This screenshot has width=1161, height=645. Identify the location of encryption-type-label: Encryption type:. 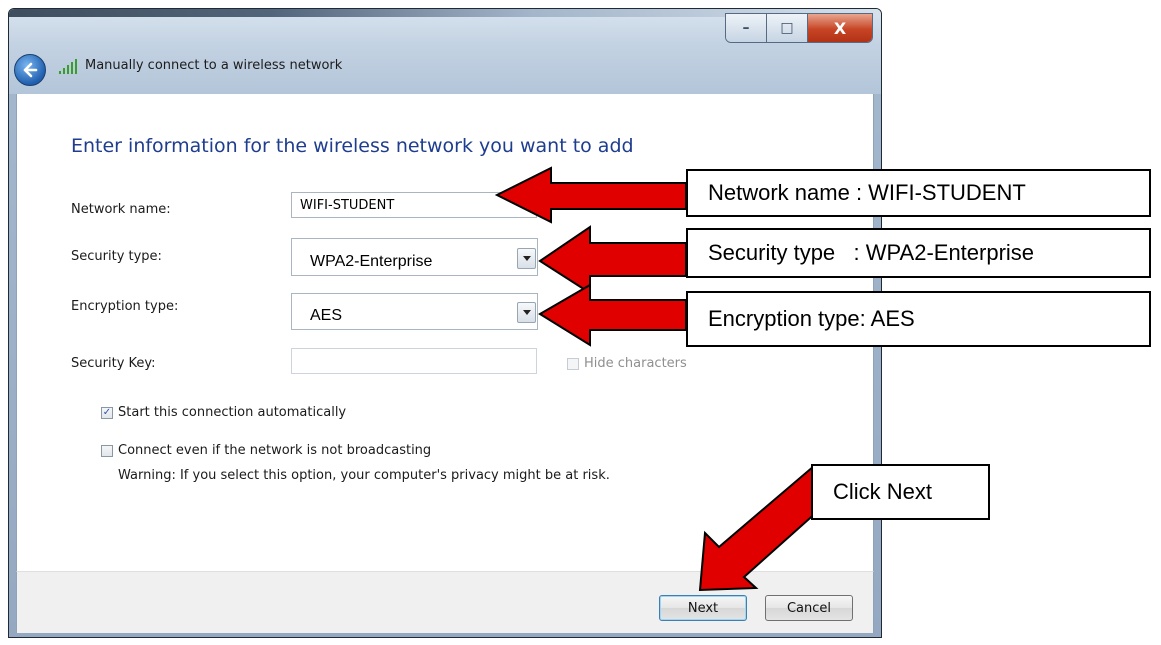
(125, 306).